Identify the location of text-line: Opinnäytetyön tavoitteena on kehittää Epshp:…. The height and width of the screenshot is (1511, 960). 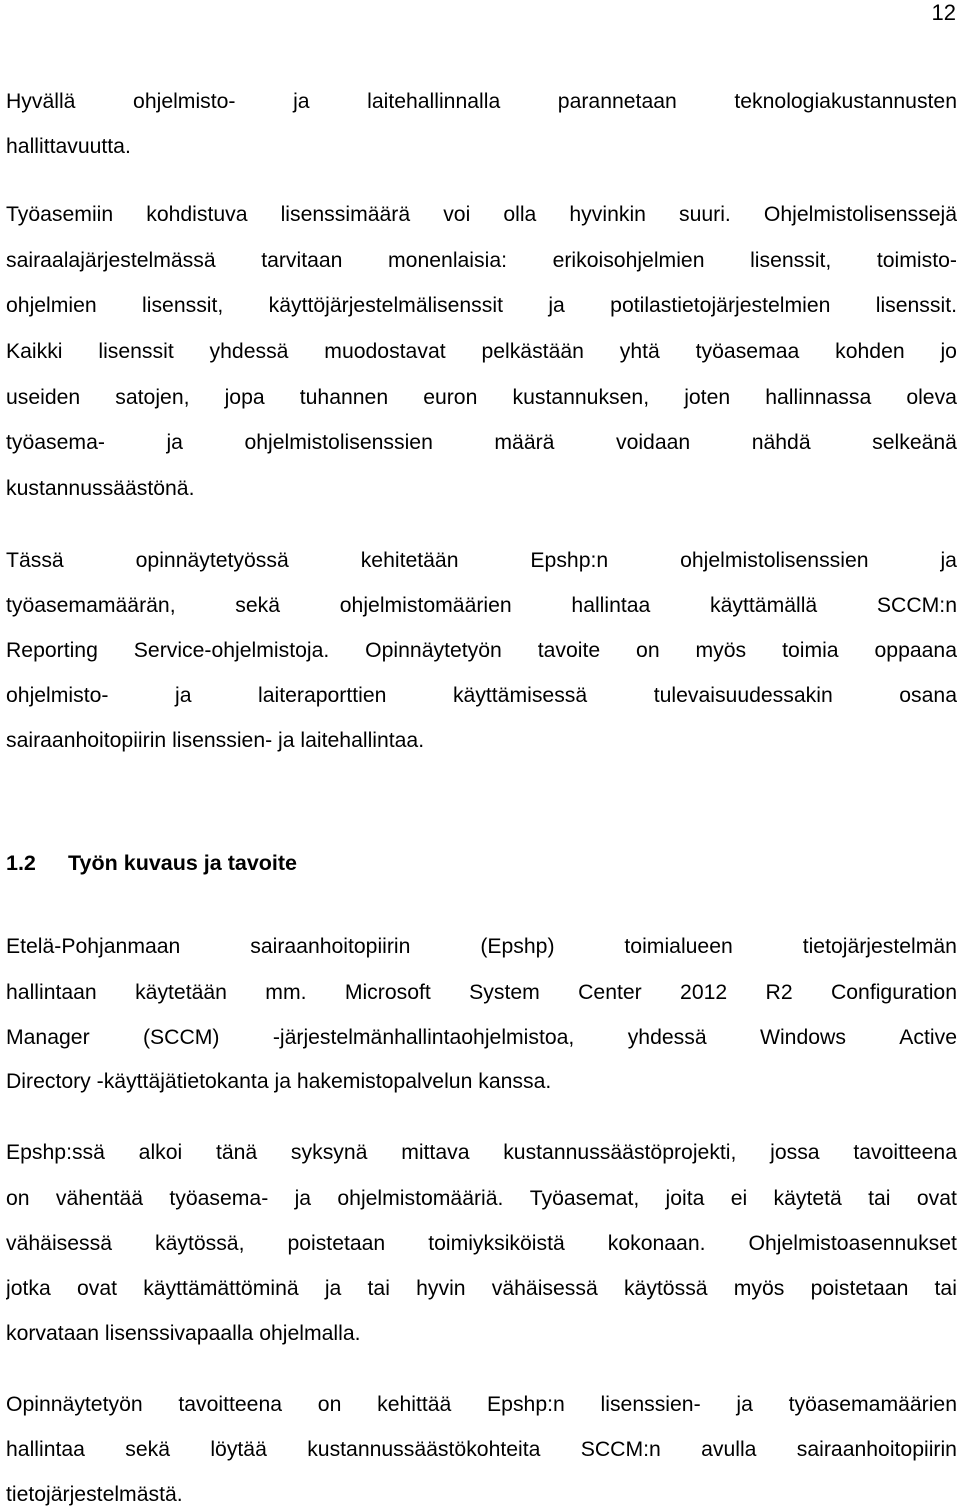
(481, 1405).